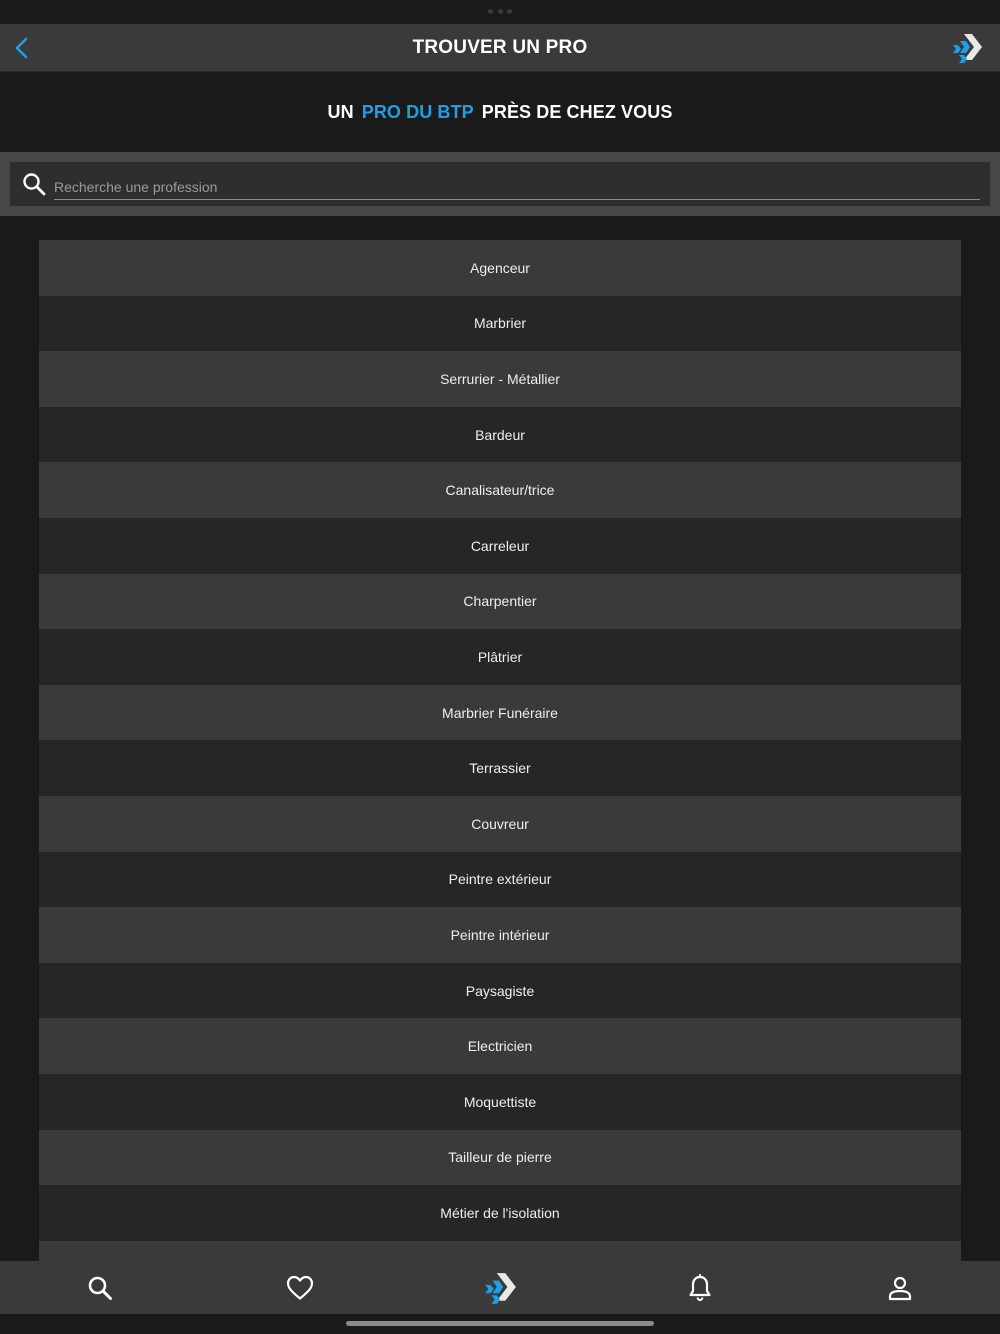  What do you see at coordinates (500, 545) in the screenshot?
I see `list-item-carreleur: Carreleur` at bounding box center [500, 545].